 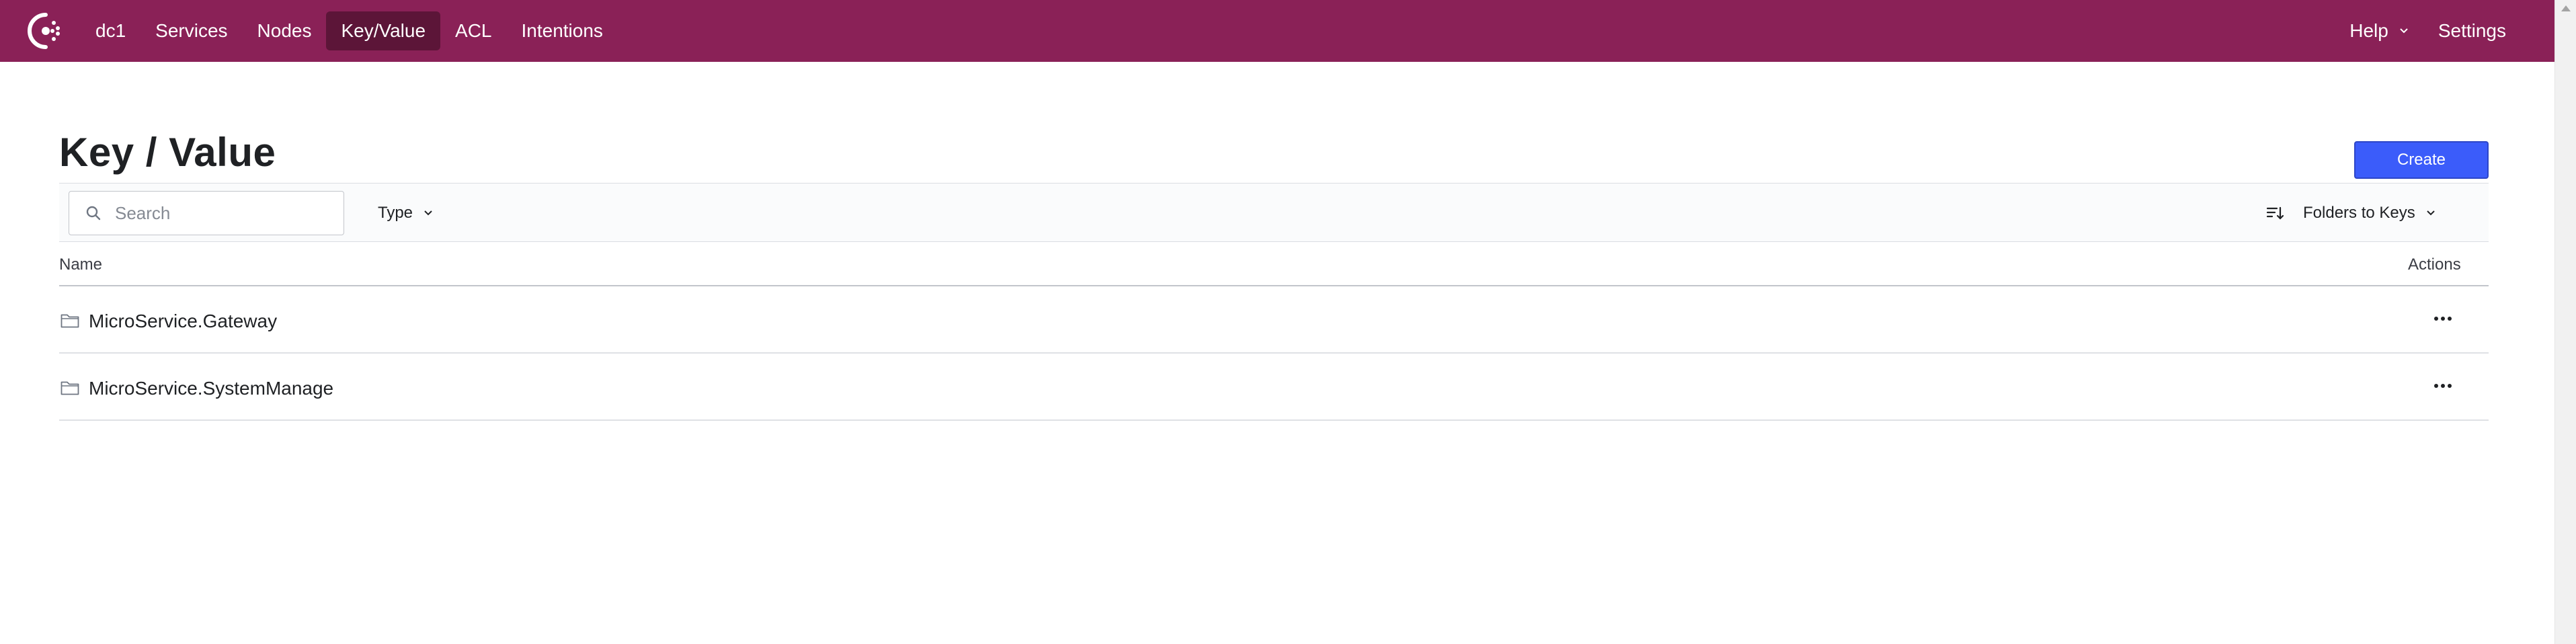 What do you see at coordinates (2565, 322) in the screenshot?
I see `vertical-scrollbar` at bounding box center [2565, 322].